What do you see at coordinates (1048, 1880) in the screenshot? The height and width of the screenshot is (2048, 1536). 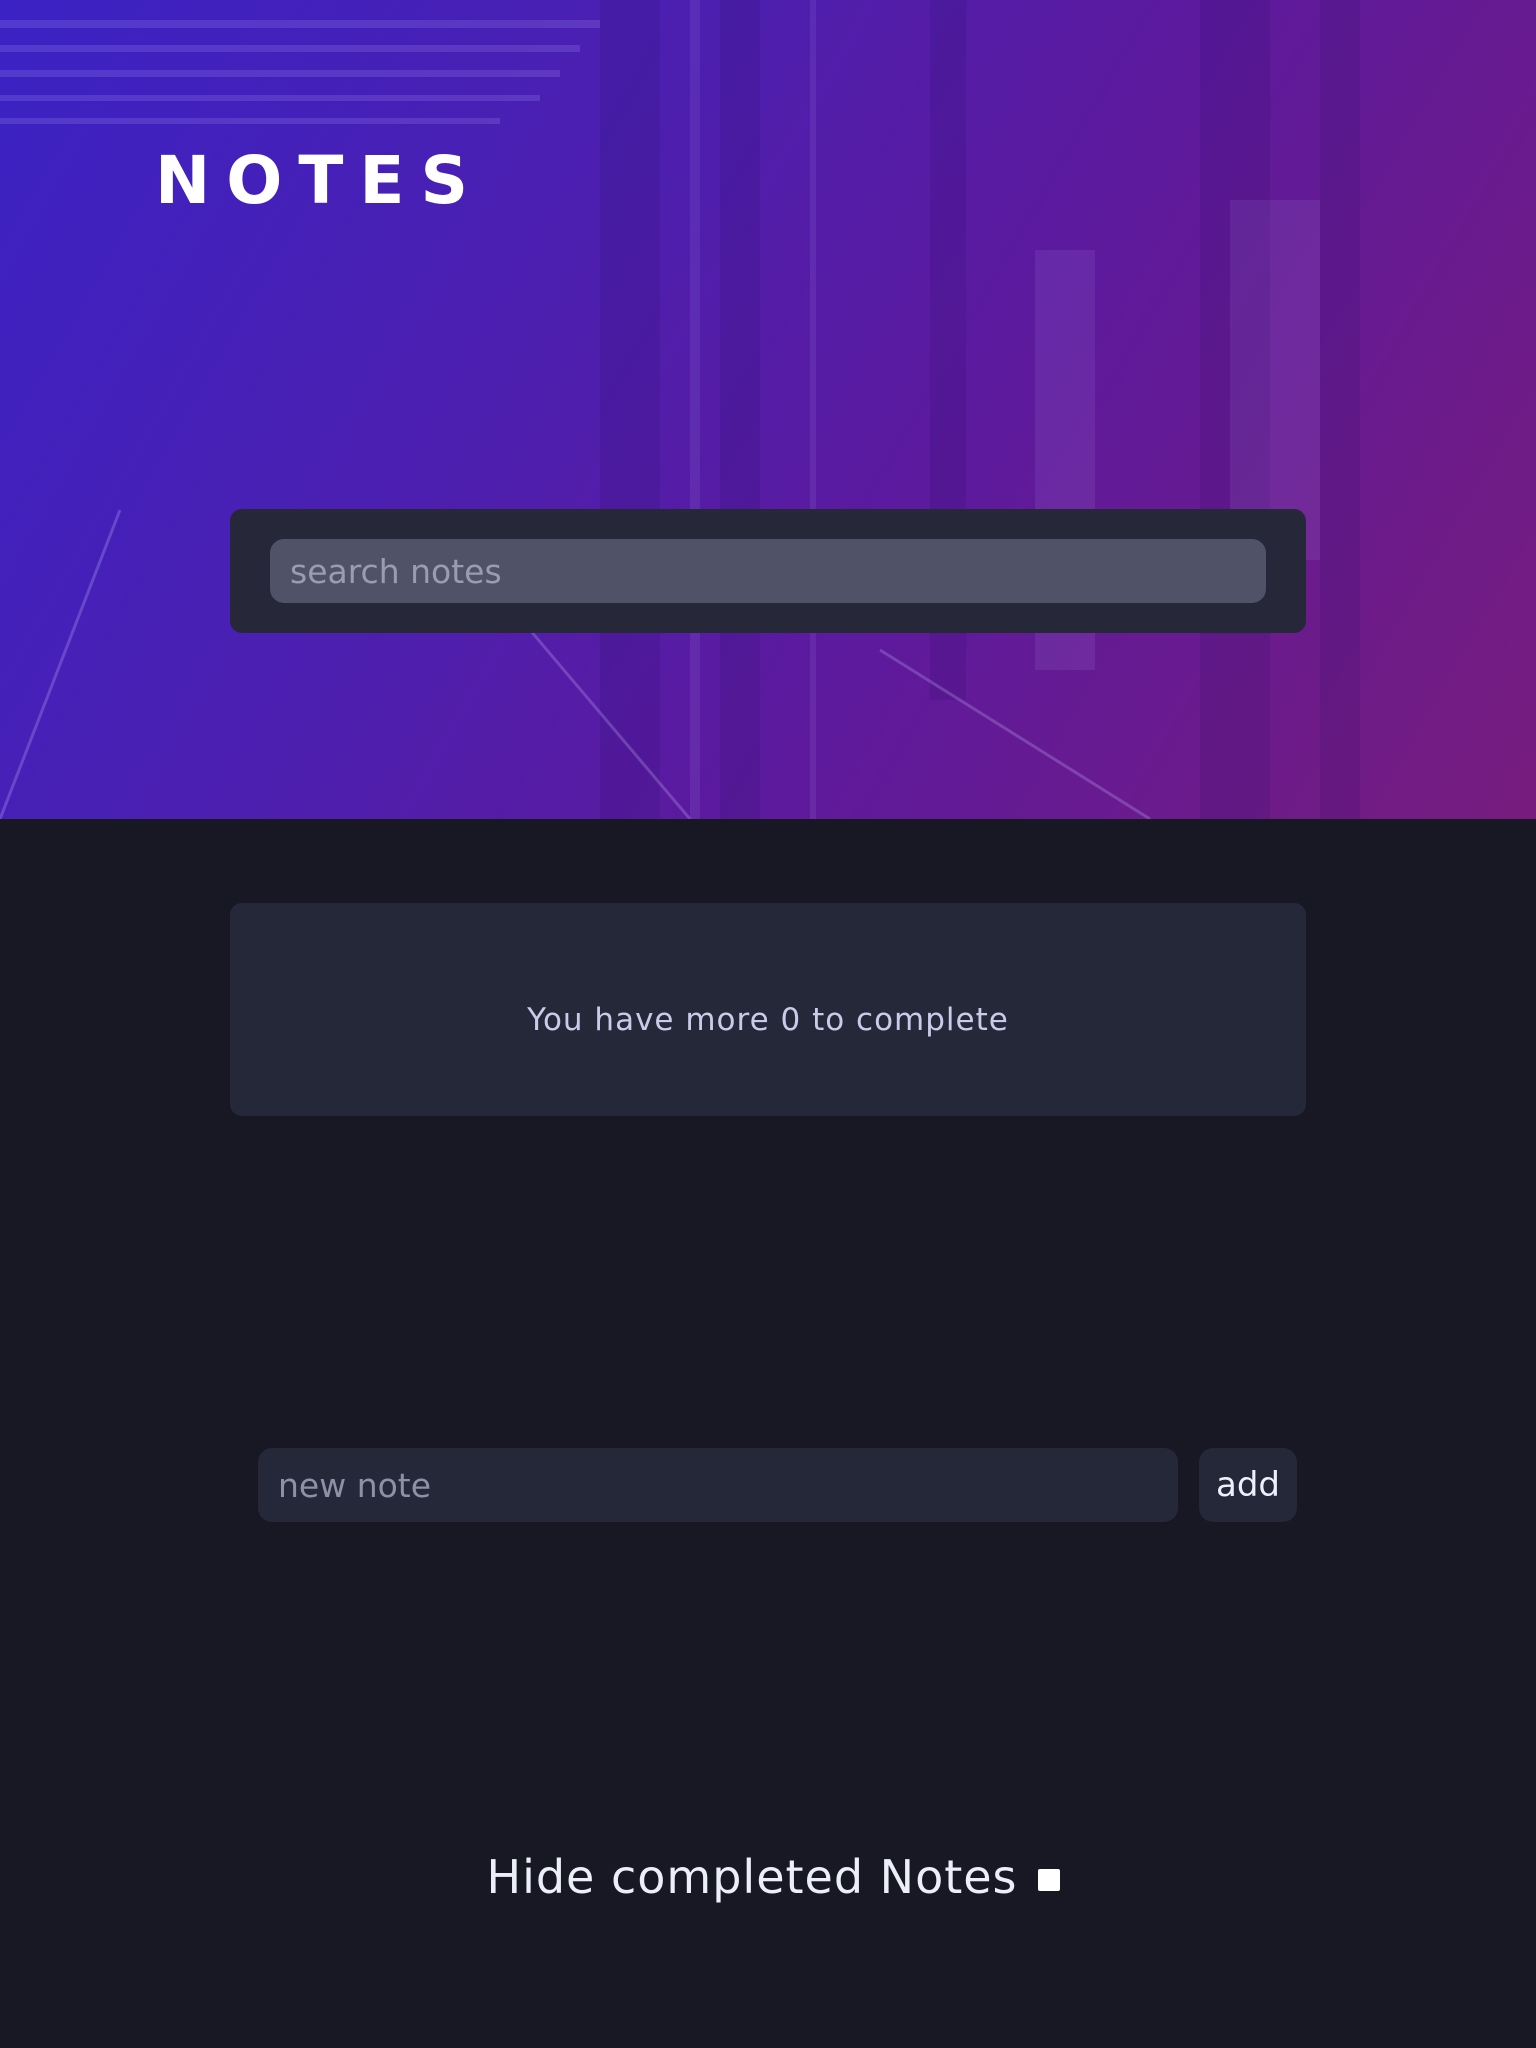 I see `hide-completed-checkbox` at bounding box center [1048, 1880].